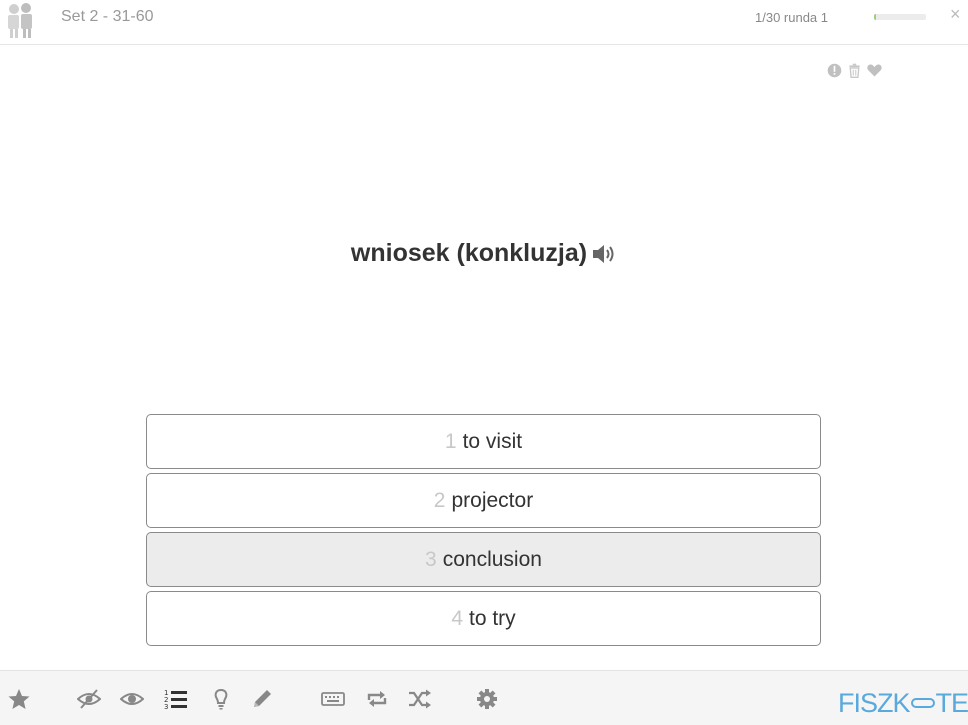  I want to click on gear-icon, so click(487, 699).